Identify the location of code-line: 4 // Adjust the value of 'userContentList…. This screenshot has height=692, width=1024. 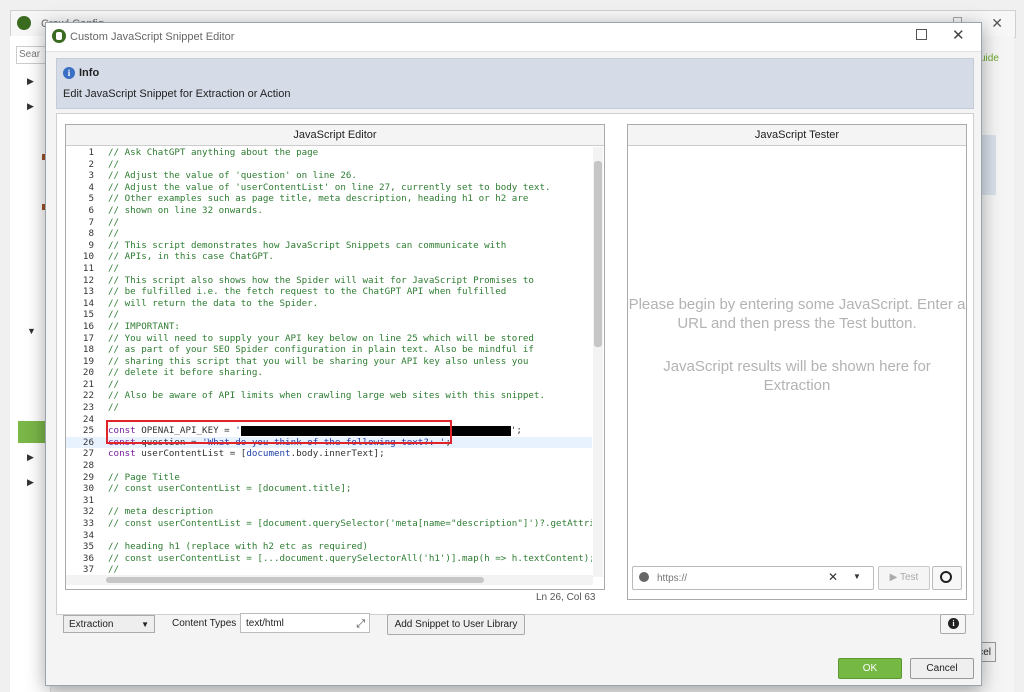
(329, 188).